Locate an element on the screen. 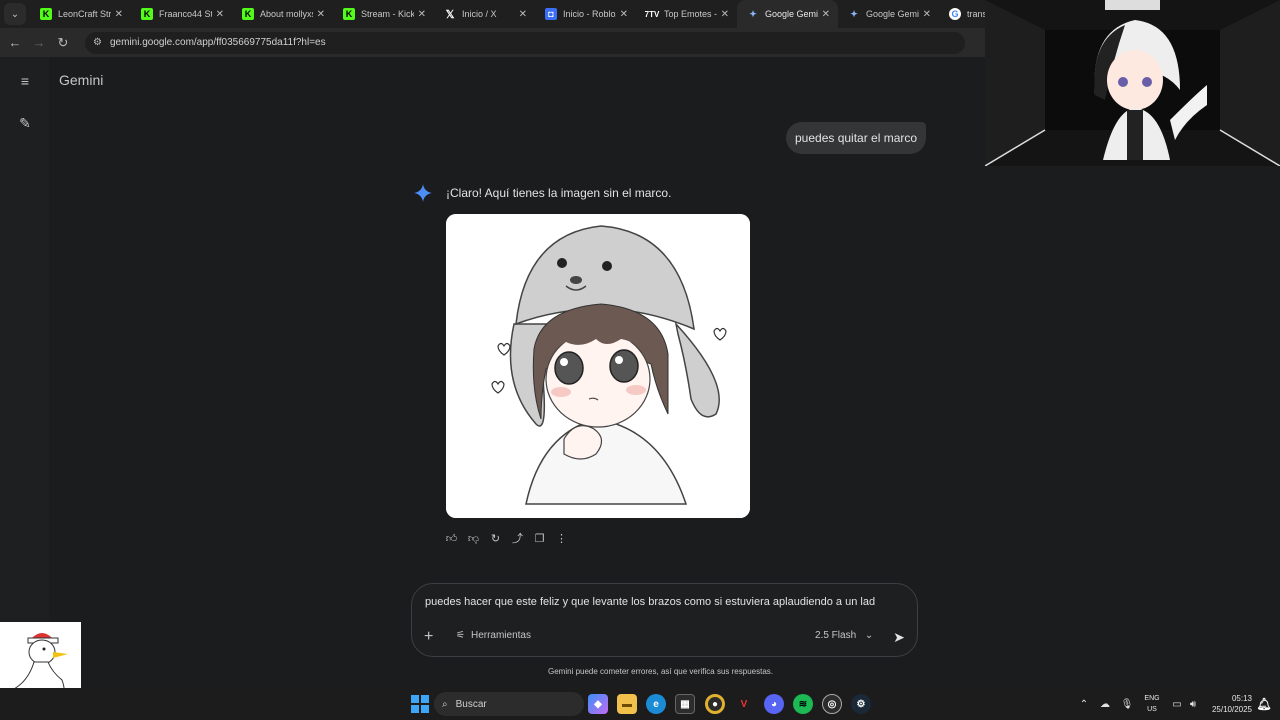 The height and width of the screenshot is (720, 1280). x-icon: 𝕏 is located at coordinates (450, 14).